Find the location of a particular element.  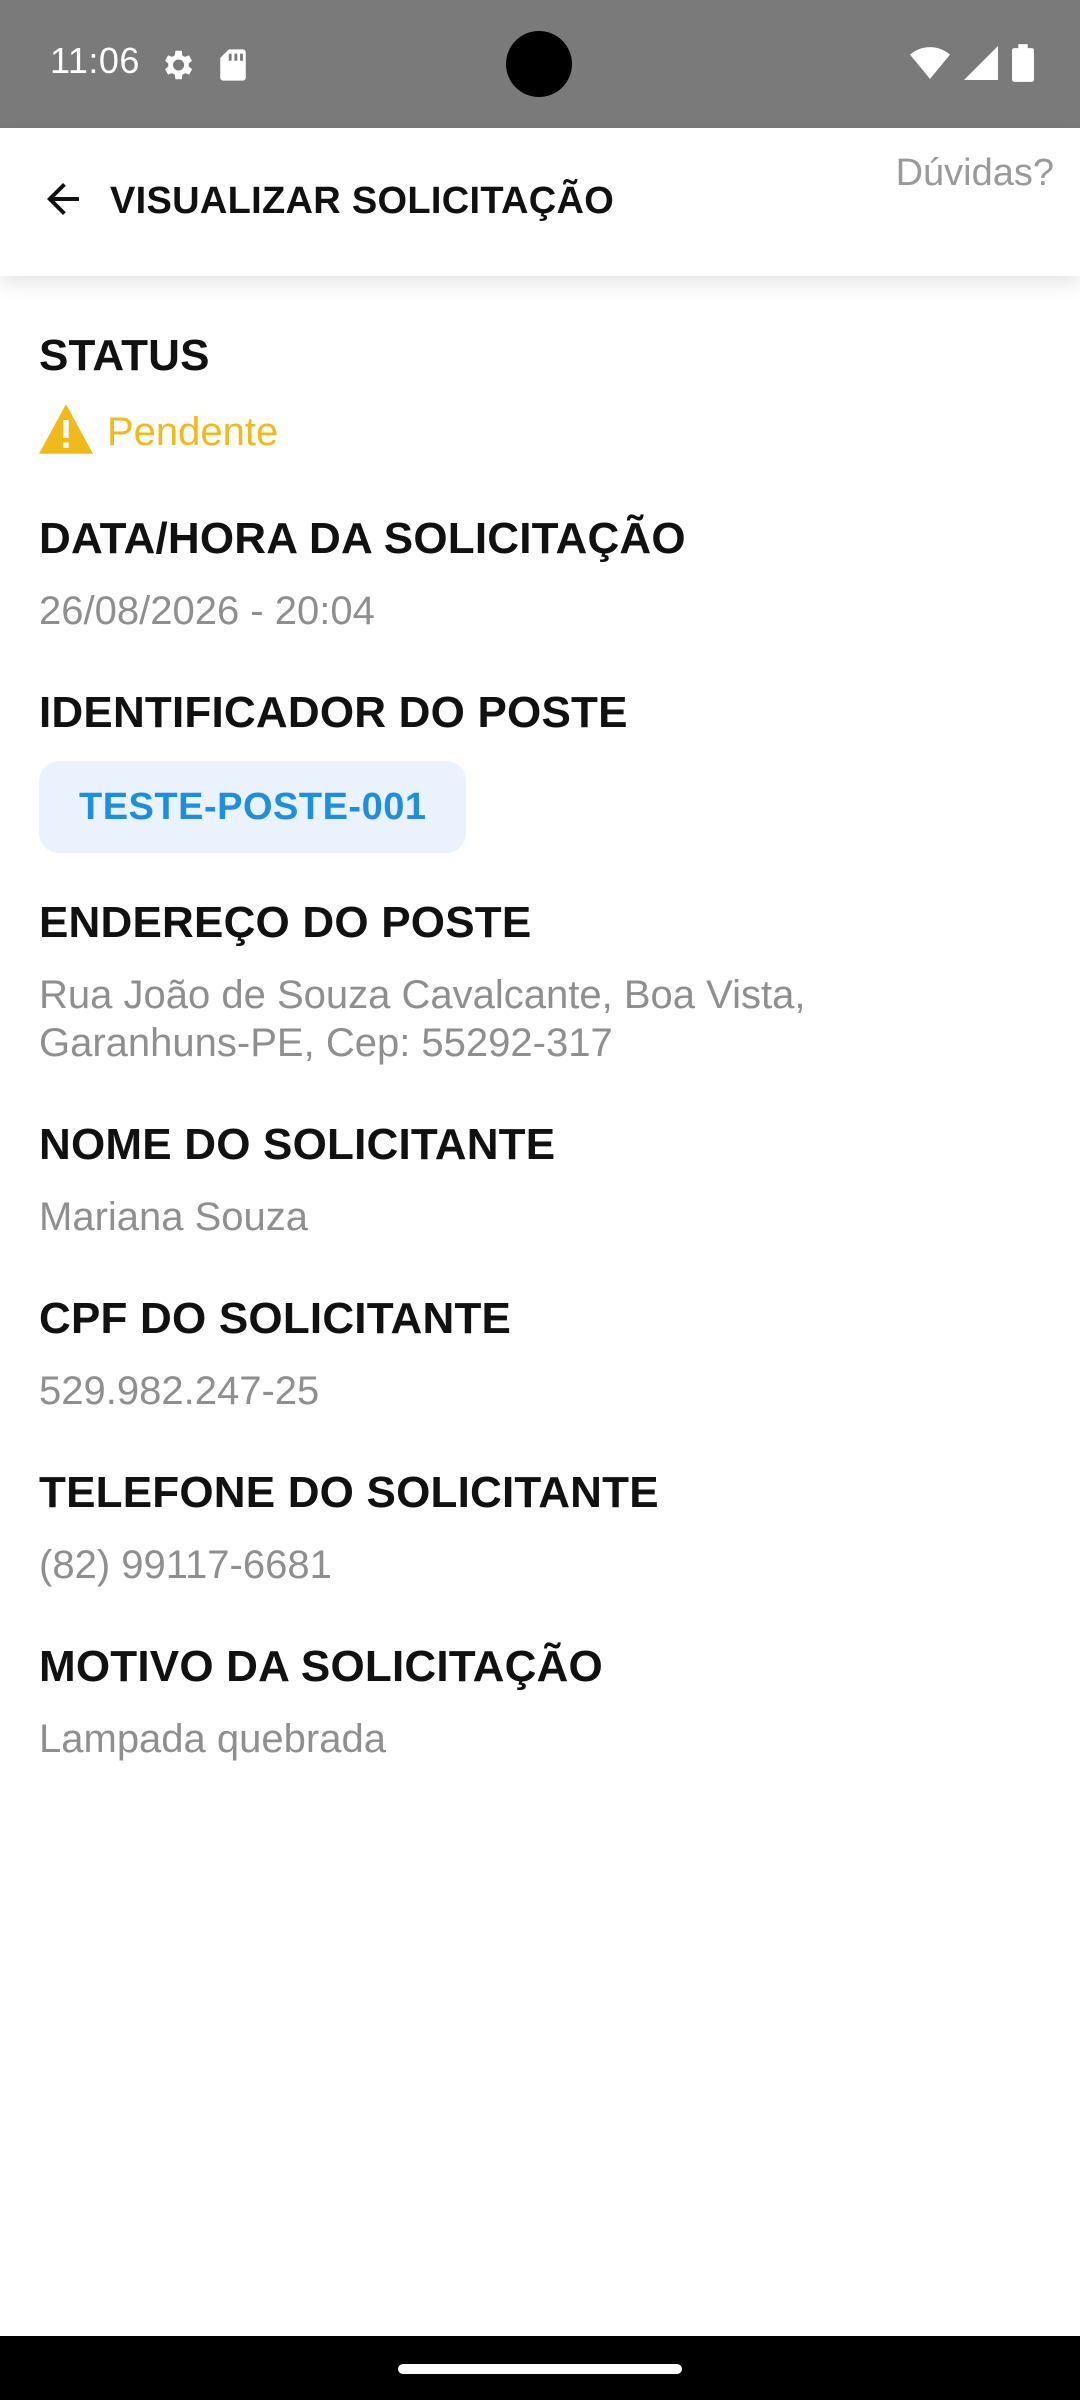

cpf-value: 529.982.247-25 is located at coordinates (179, 1391).